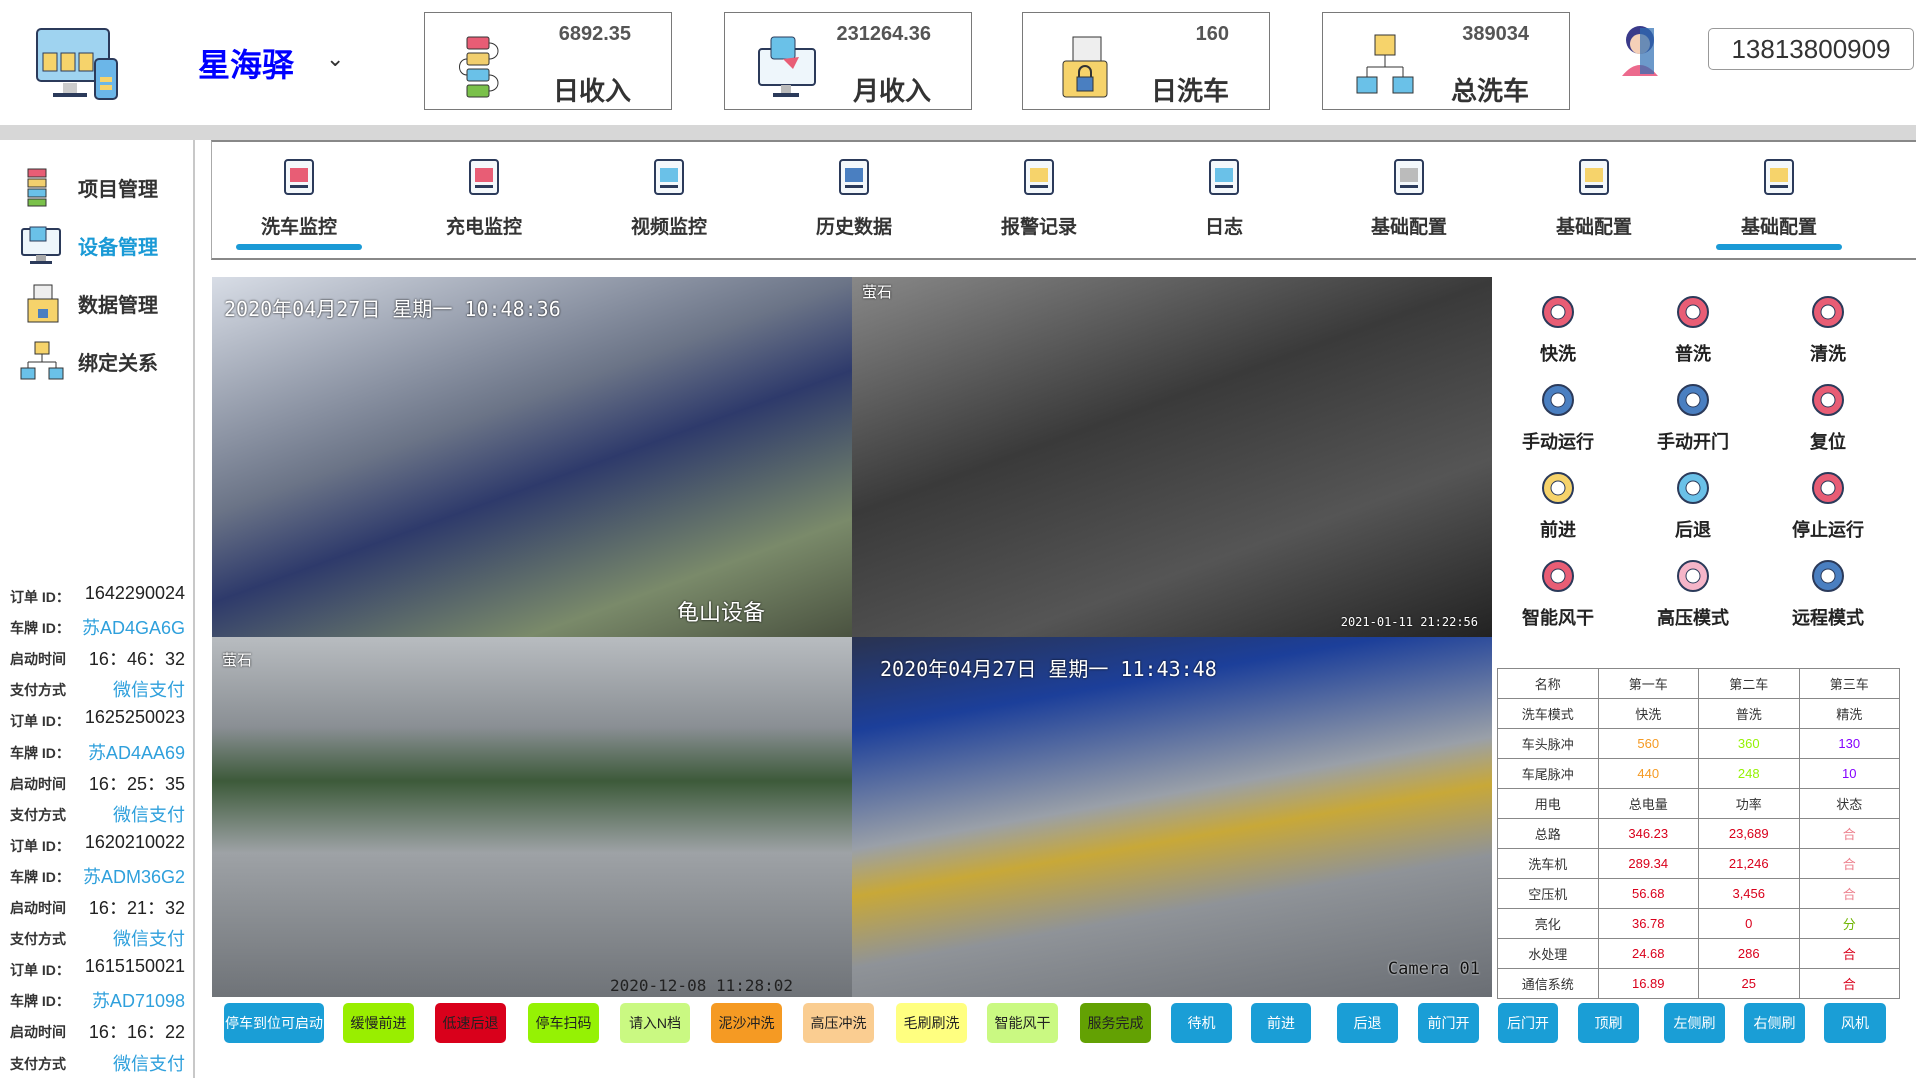 Image resolution: width=1916 pixels, height=1092 pixels. What do you see at coordinates (1693, 418) in the screenshot?
I see `control-power-chart: 手动开门` at bounding box center [1693, 418].